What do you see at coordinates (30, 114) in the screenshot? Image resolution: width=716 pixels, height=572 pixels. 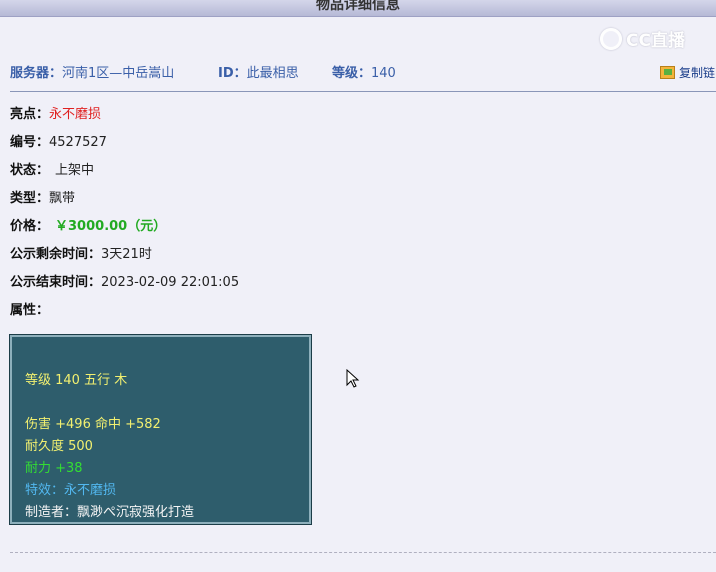 I see `highlight-label: 亮点：` at bounding box center [30, 114].